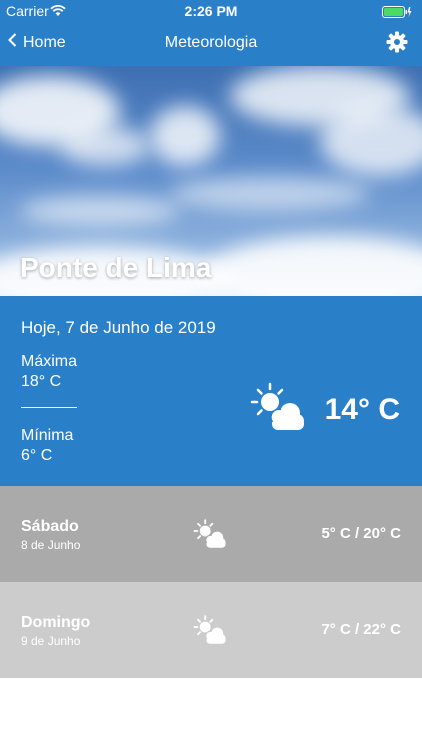 This screenshot has width=422, height=750. I want to click on status-time: 2:26 PM, so click(211, 11).